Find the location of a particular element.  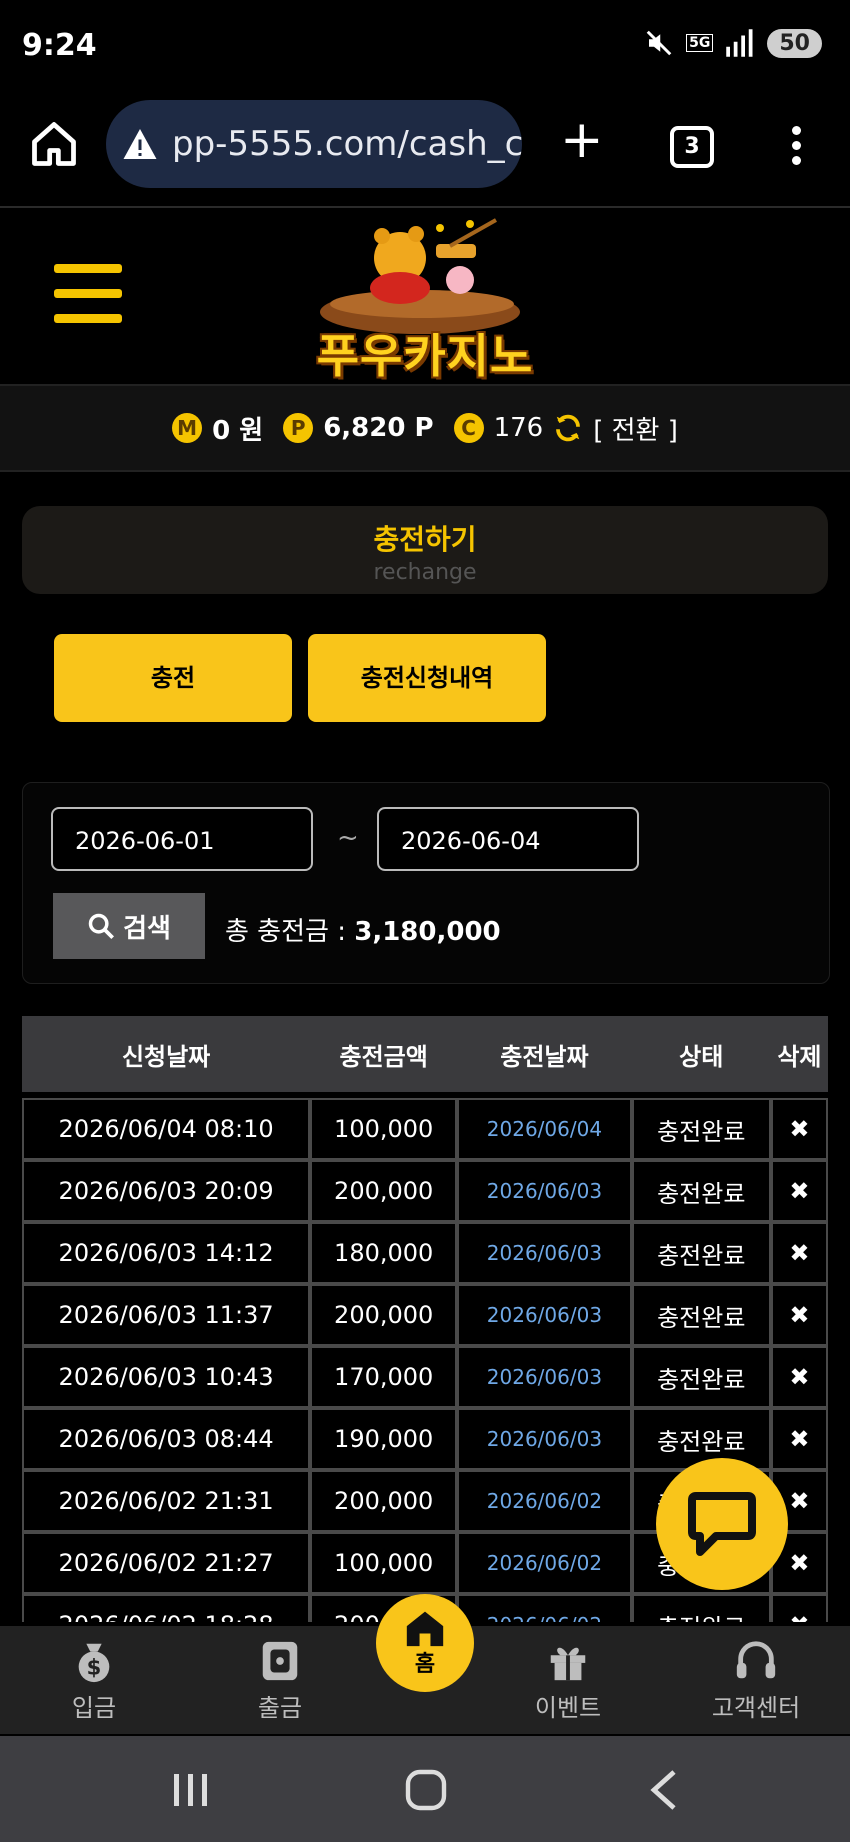

browser-home-button is located at coordinates (54, 144).